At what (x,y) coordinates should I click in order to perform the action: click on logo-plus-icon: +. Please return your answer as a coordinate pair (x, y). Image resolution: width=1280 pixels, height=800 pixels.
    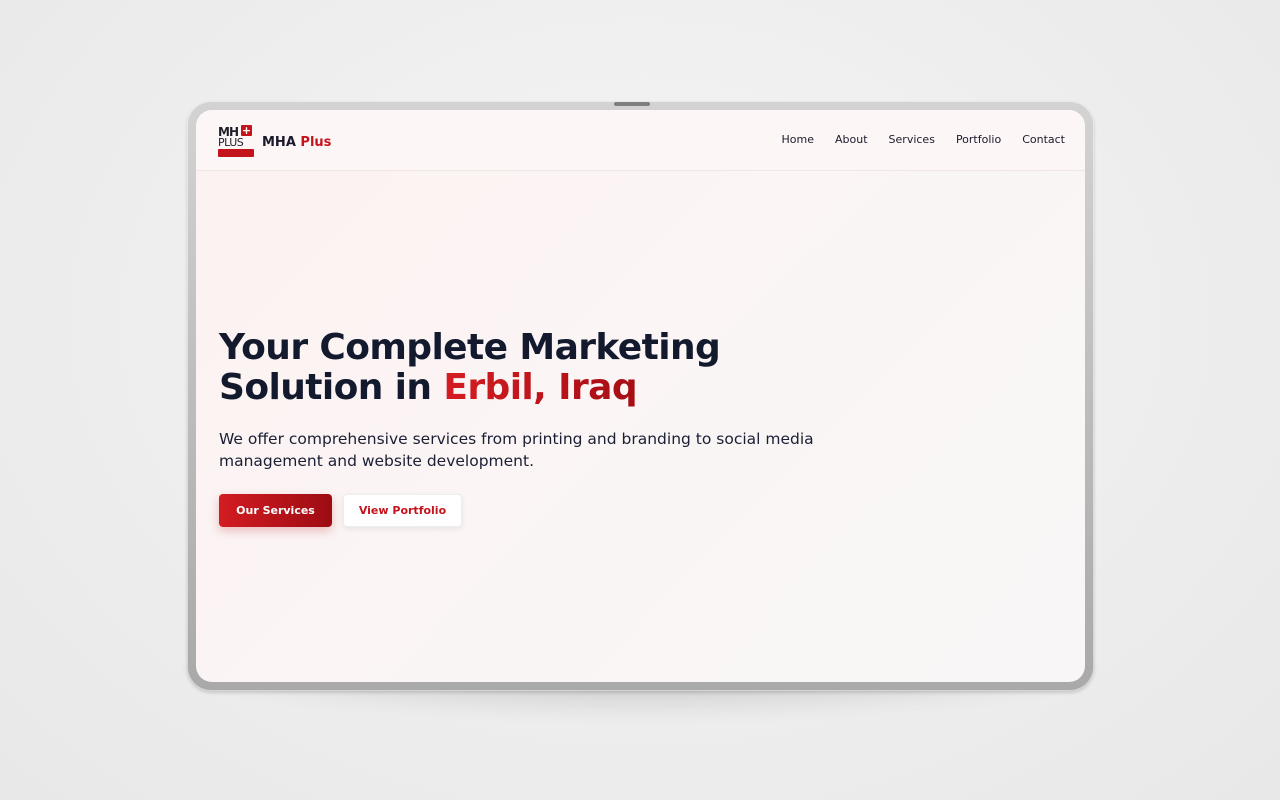
    Looking at the image, I should click on (246, 130).